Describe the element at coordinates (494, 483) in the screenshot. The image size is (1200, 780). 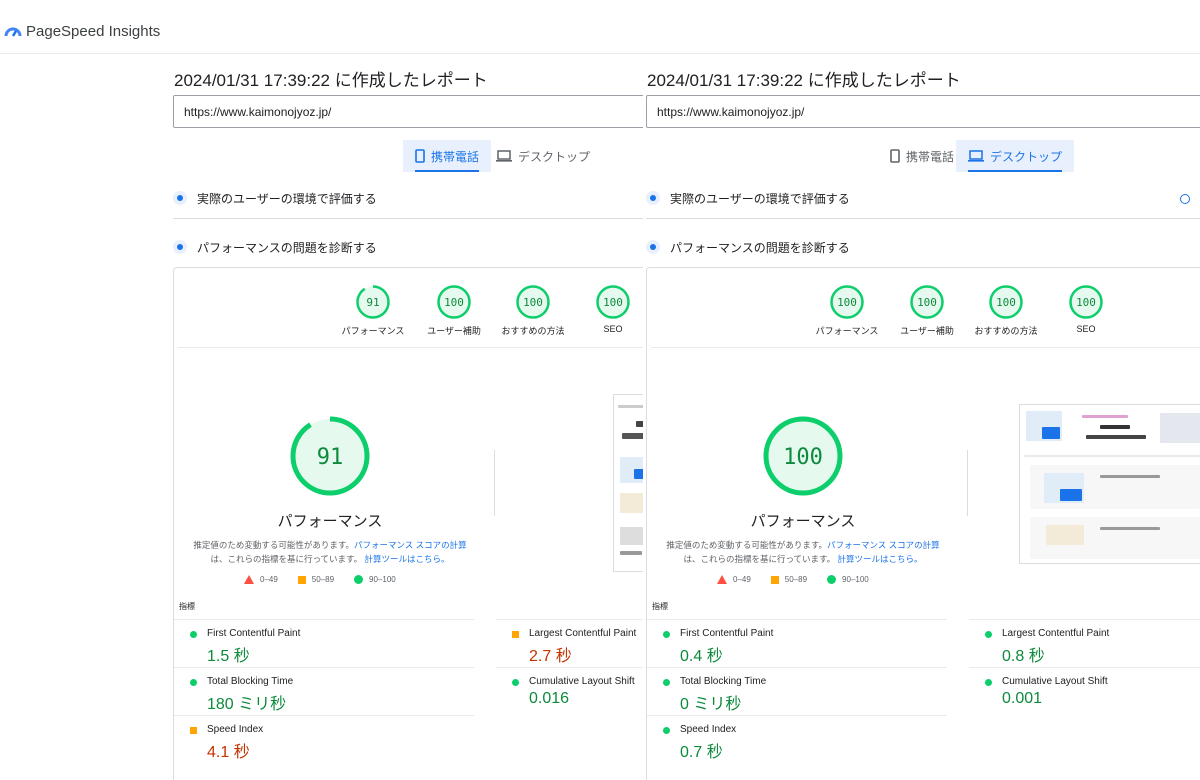
I see `vertical-divider` at that location.